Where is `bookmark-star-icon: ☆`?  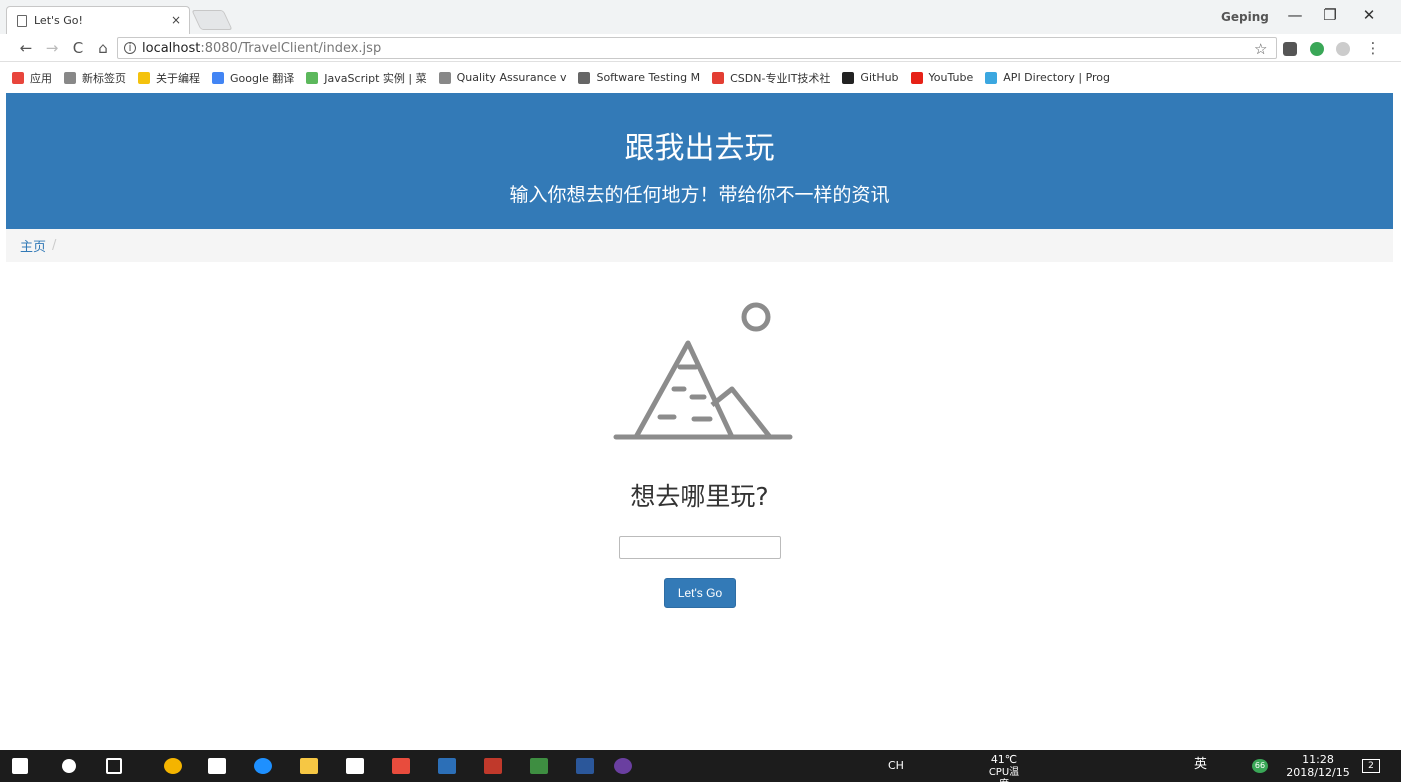
bookmark-star-icon: ☆ is located at coordinates (1260, 49).